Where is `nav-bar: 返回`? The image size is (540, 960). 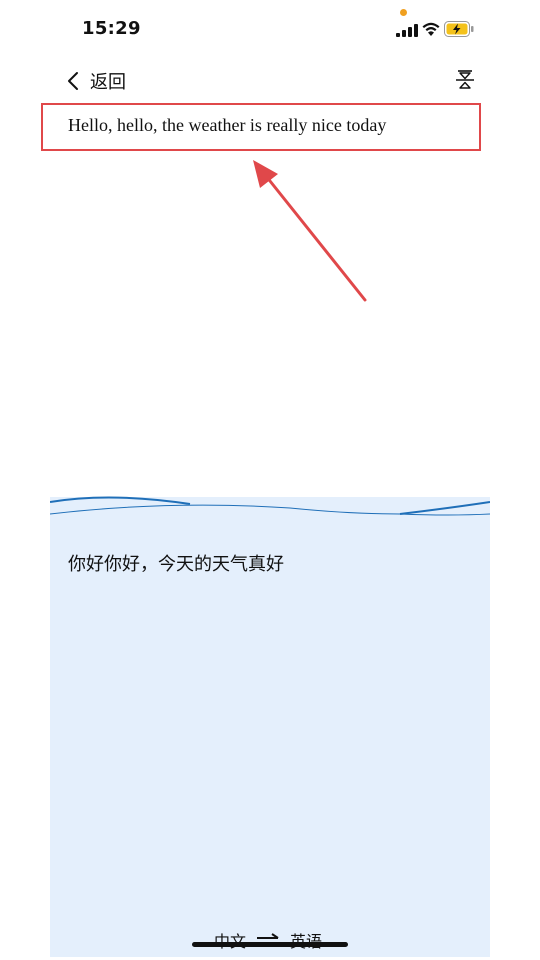 nav-bar: 返回 is located at coordinates (270, 80).